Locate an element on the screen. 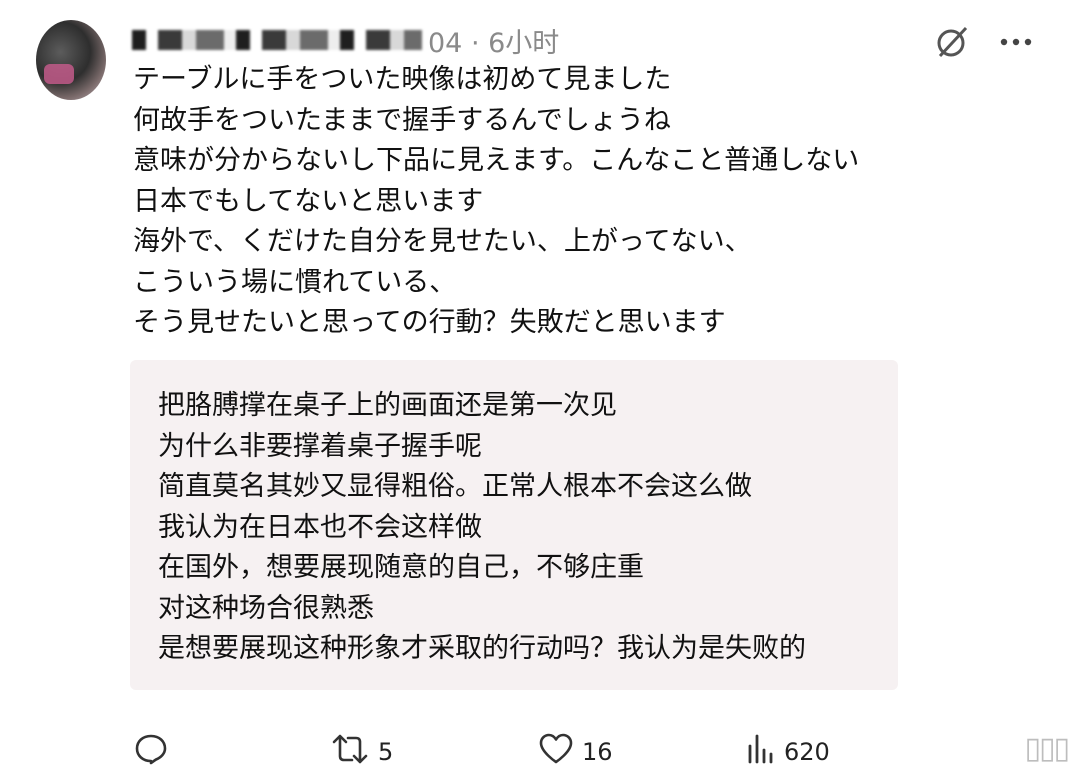 This screenshot has height=776, width=1080. action-bar: 5 16 620 is located at coordinates (592, 754).